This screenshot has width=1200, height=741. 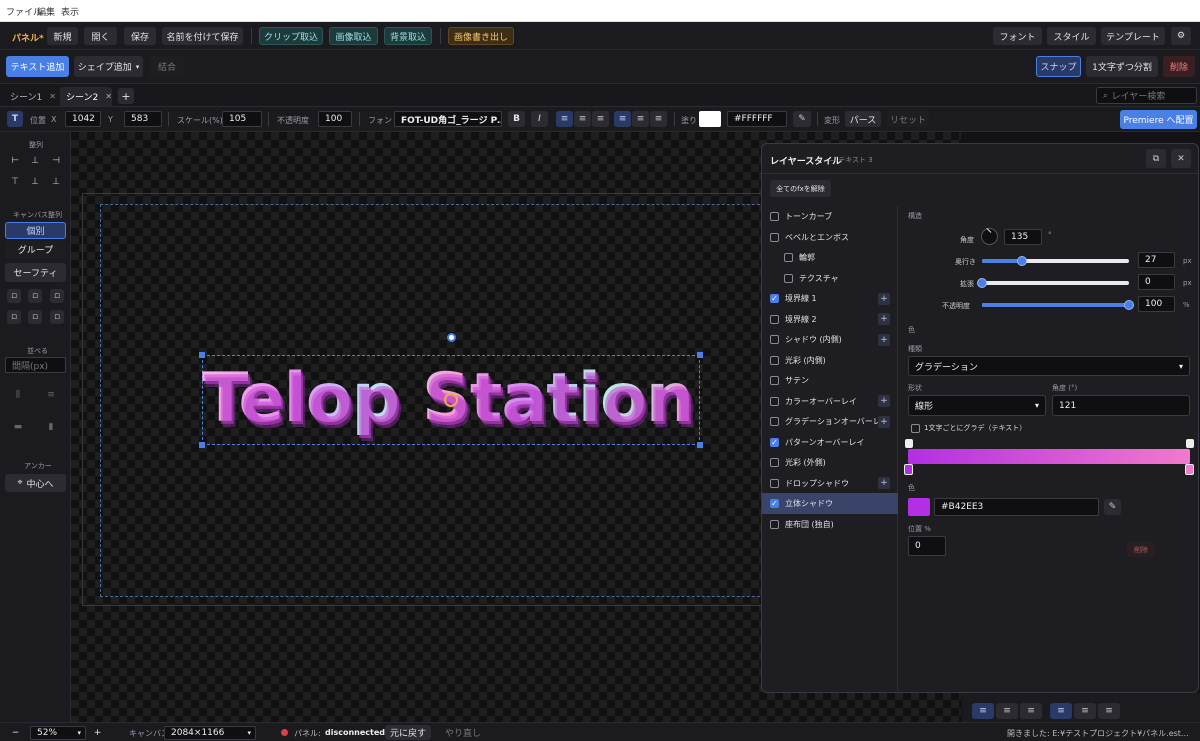 I want to click on fx-item: 座布団 (独自), so click(x=830, y=524).